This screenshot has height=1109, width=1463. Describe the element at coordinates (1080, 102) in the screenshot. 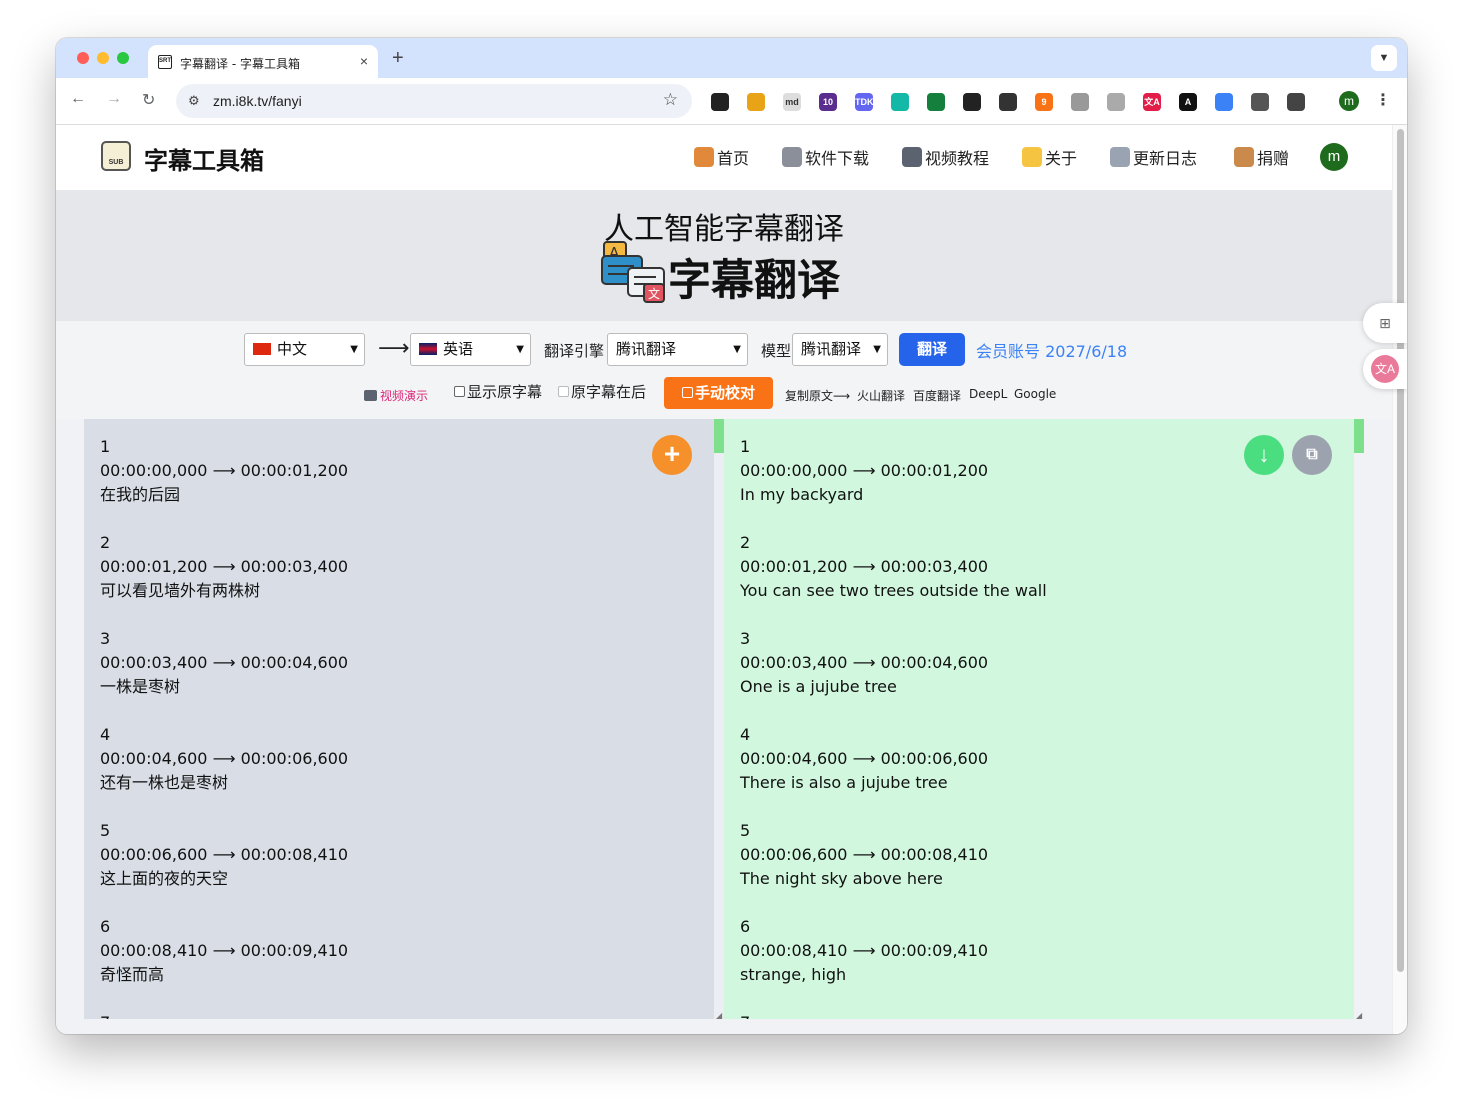

I see `camera-extension-icon` at that location.